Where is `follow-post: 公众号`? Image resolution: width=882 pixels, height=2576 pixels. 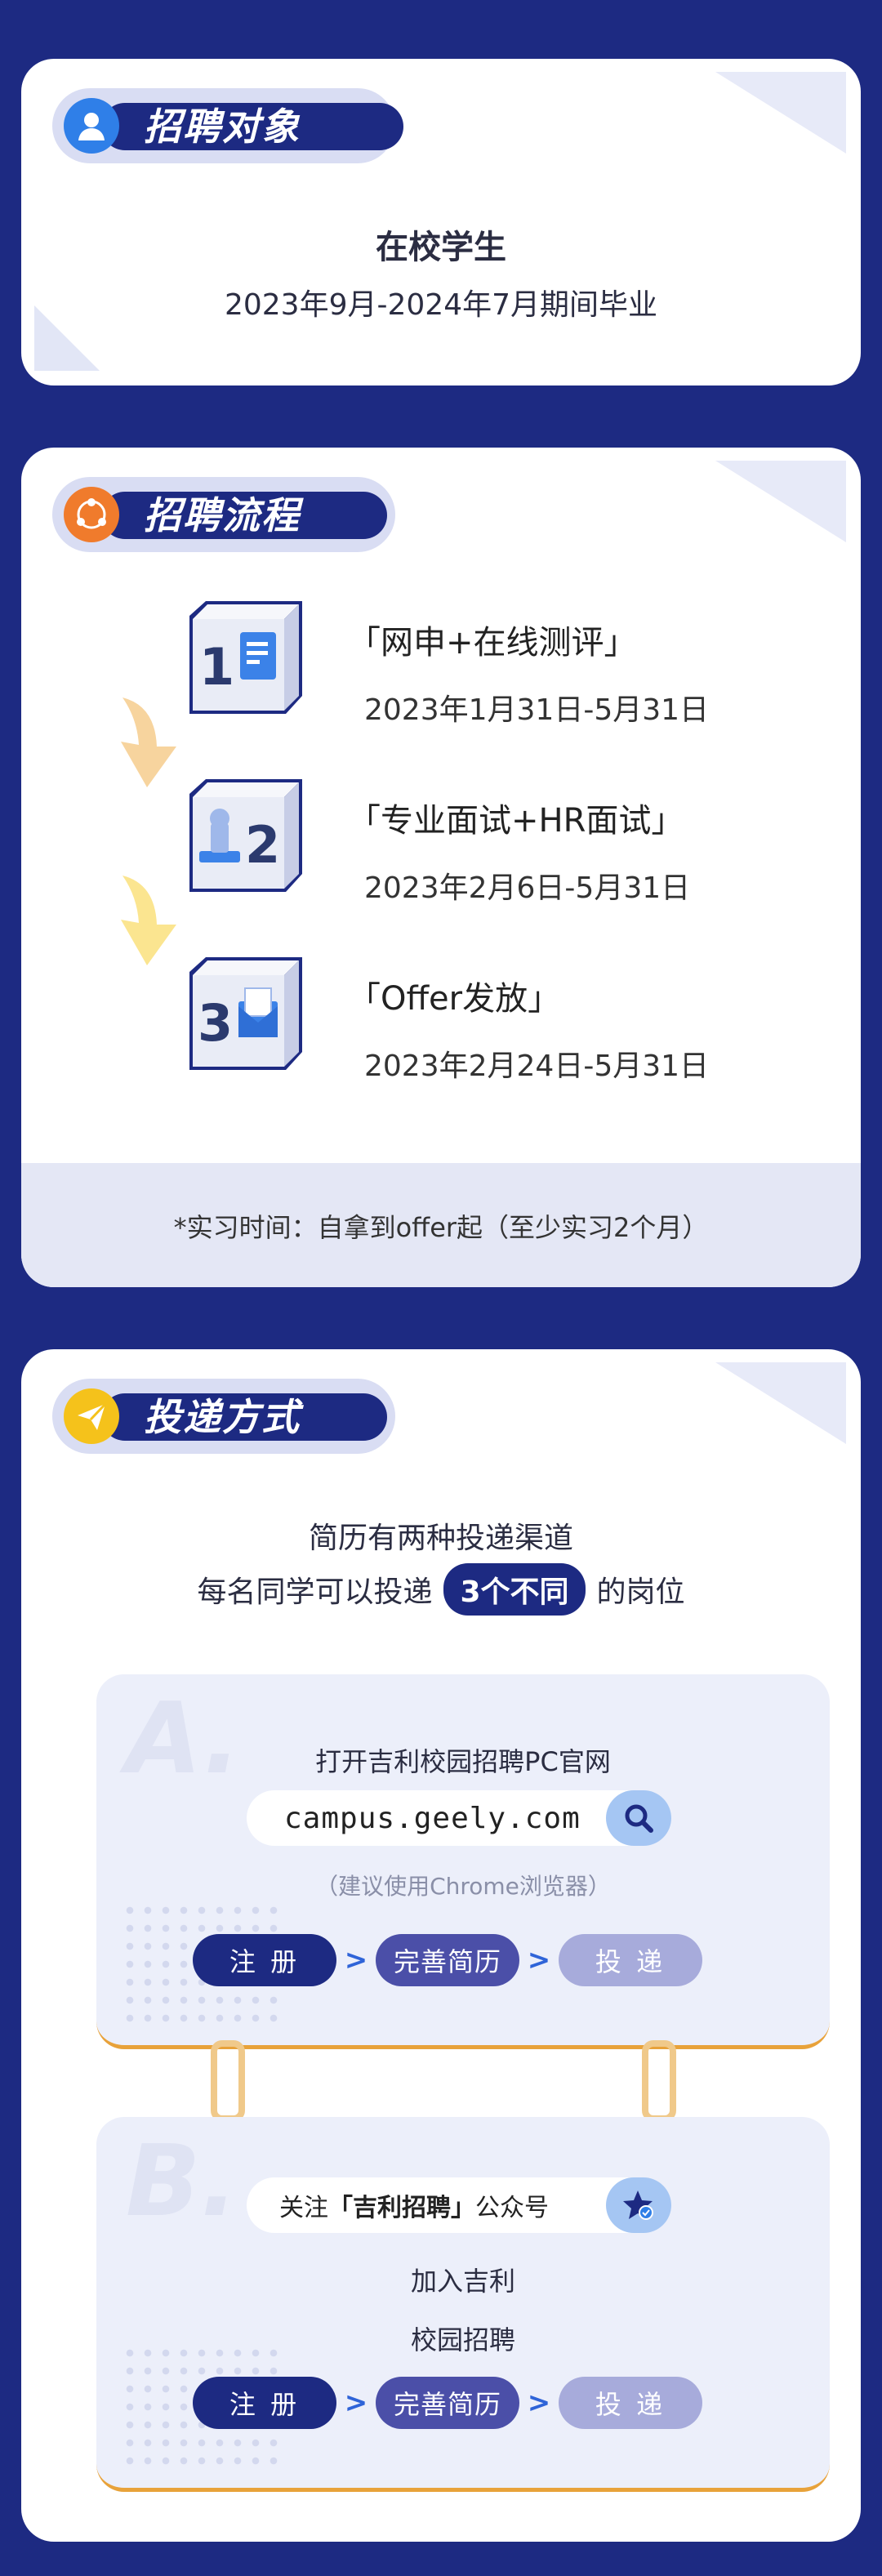
follow-post: 公众号 is located at coordinates (512, 2208).